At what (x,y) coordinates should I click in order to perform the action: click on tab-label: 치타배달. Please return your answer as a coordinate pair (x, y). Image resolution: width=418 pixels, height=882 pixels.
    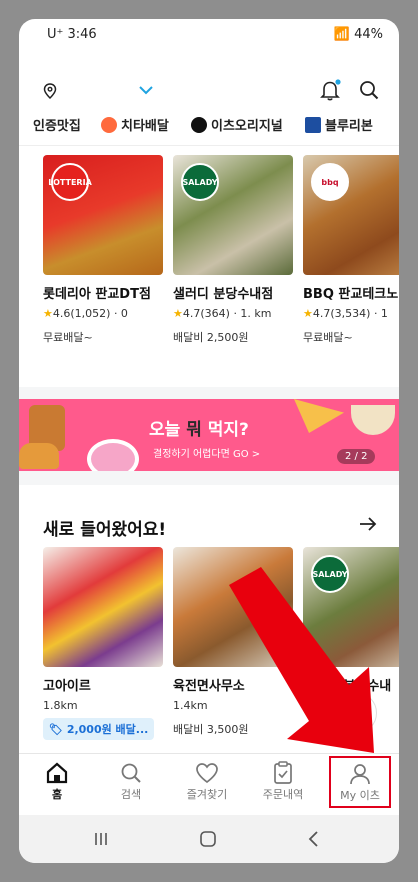
    Looking at the image, I should click on (145, 126).